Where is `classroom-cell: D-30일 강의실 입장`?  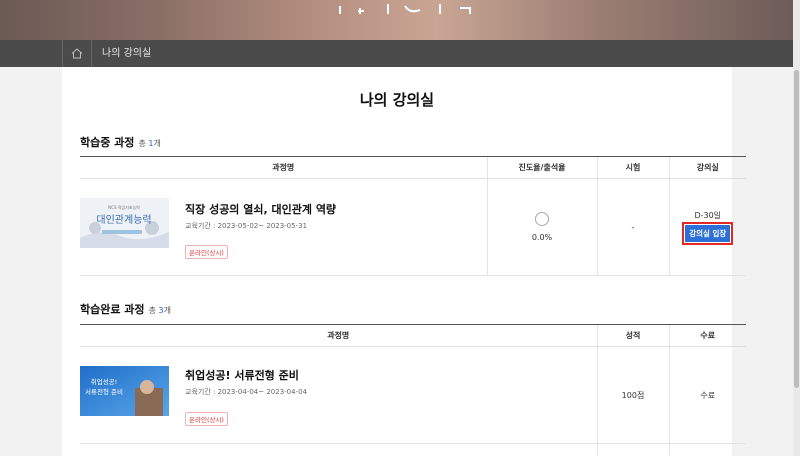 classroom-cell: D-30일 강의실 입장 is located at coordinates (707, 227).